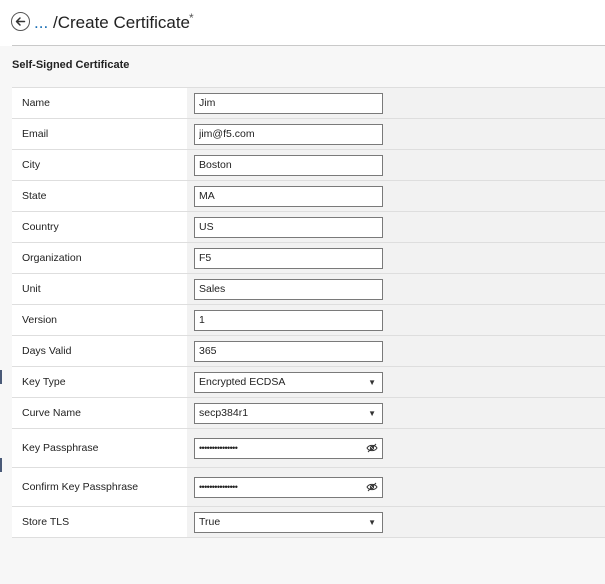  What do you see at coordinates (99, 487) in the screenshot?
I see `confirm-key-passphrase-label: Confirm Key Passphrase` at bounding box center [99, 487].